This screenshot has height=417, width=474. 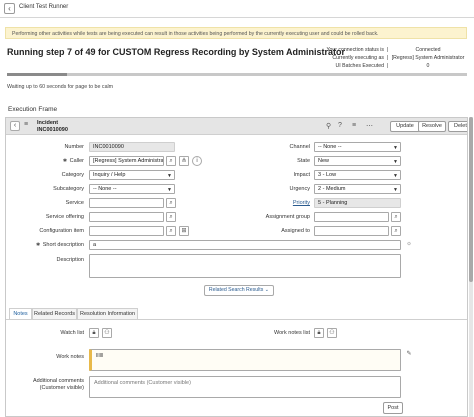 I want to click on configuration-item-label: Configuration item, so click(x=61, y=231).